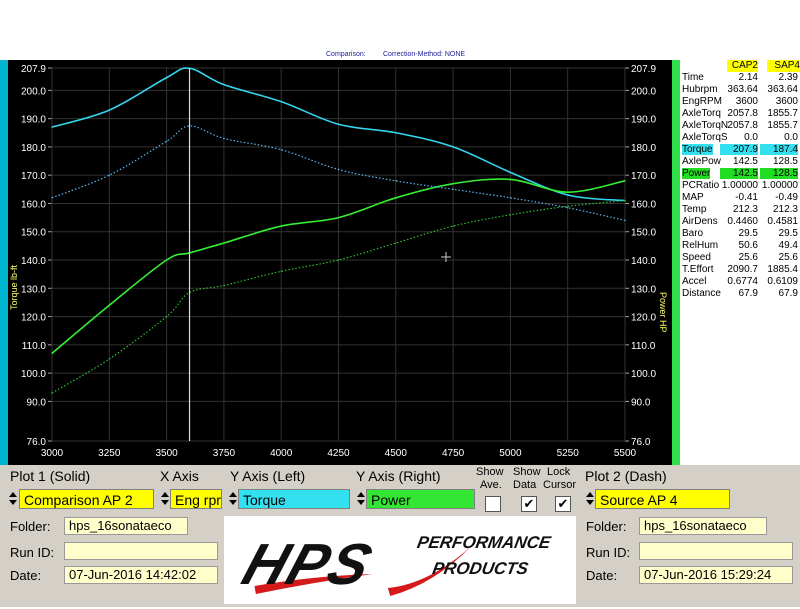 The width and height of the screenshot is (800, 609). What do you see at coordinates (196, 499) in the screenshot?
I see `x-axis-select: Eng rpm` at bounding box center [196, 499].